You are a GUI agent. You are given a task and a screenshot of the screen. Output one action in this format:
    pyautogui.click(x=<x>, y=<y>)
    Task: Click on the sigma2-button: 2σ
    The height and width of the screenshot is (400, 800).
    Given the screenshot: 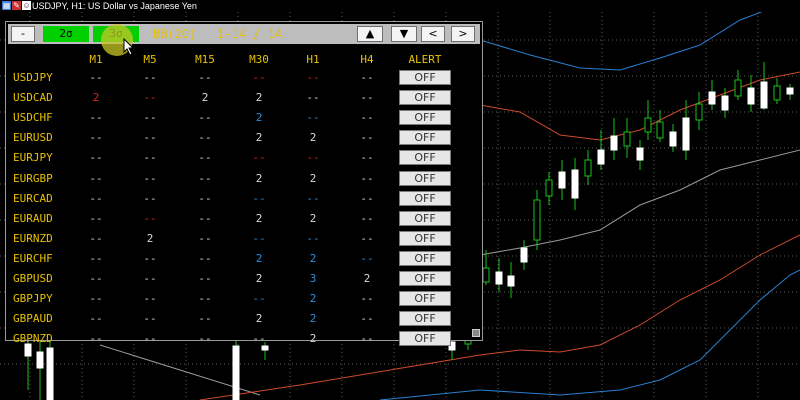 What is the action you would take?
    pyautogui.click(x=66, y=34)
    